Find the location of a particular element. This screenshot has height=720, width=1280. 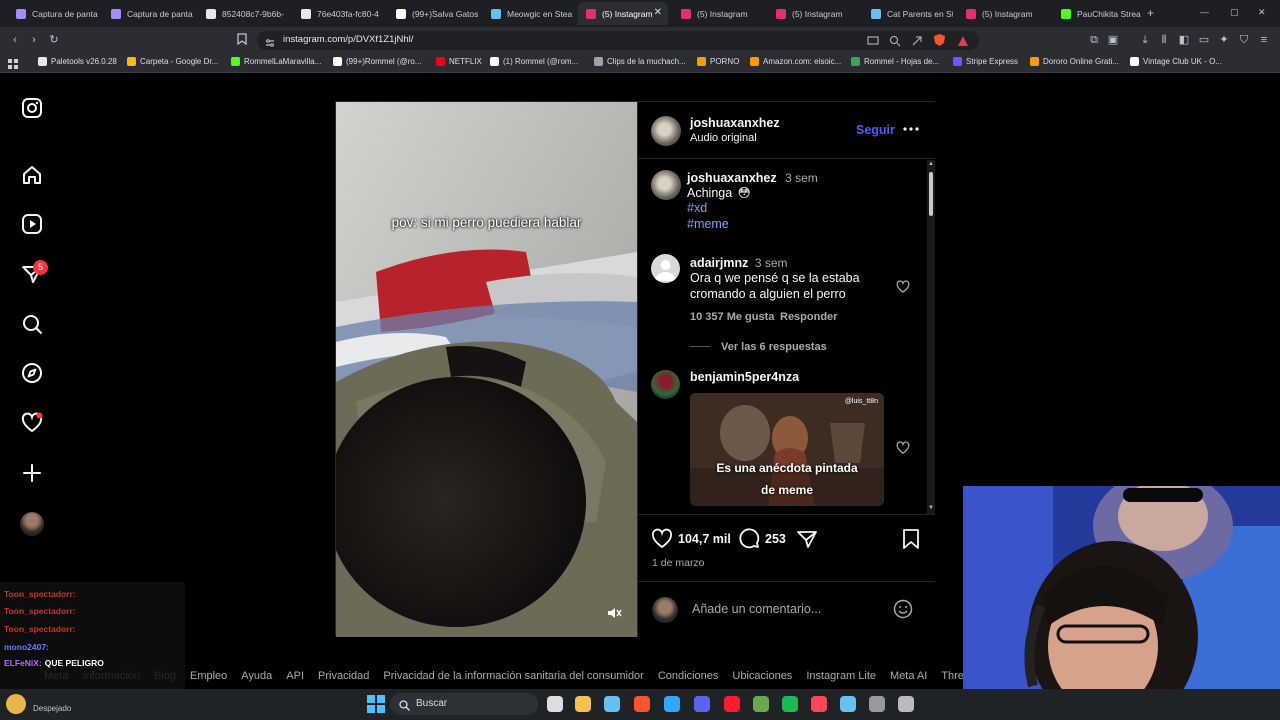

footer-link: Meta AI is located at coordinates (908, 676).